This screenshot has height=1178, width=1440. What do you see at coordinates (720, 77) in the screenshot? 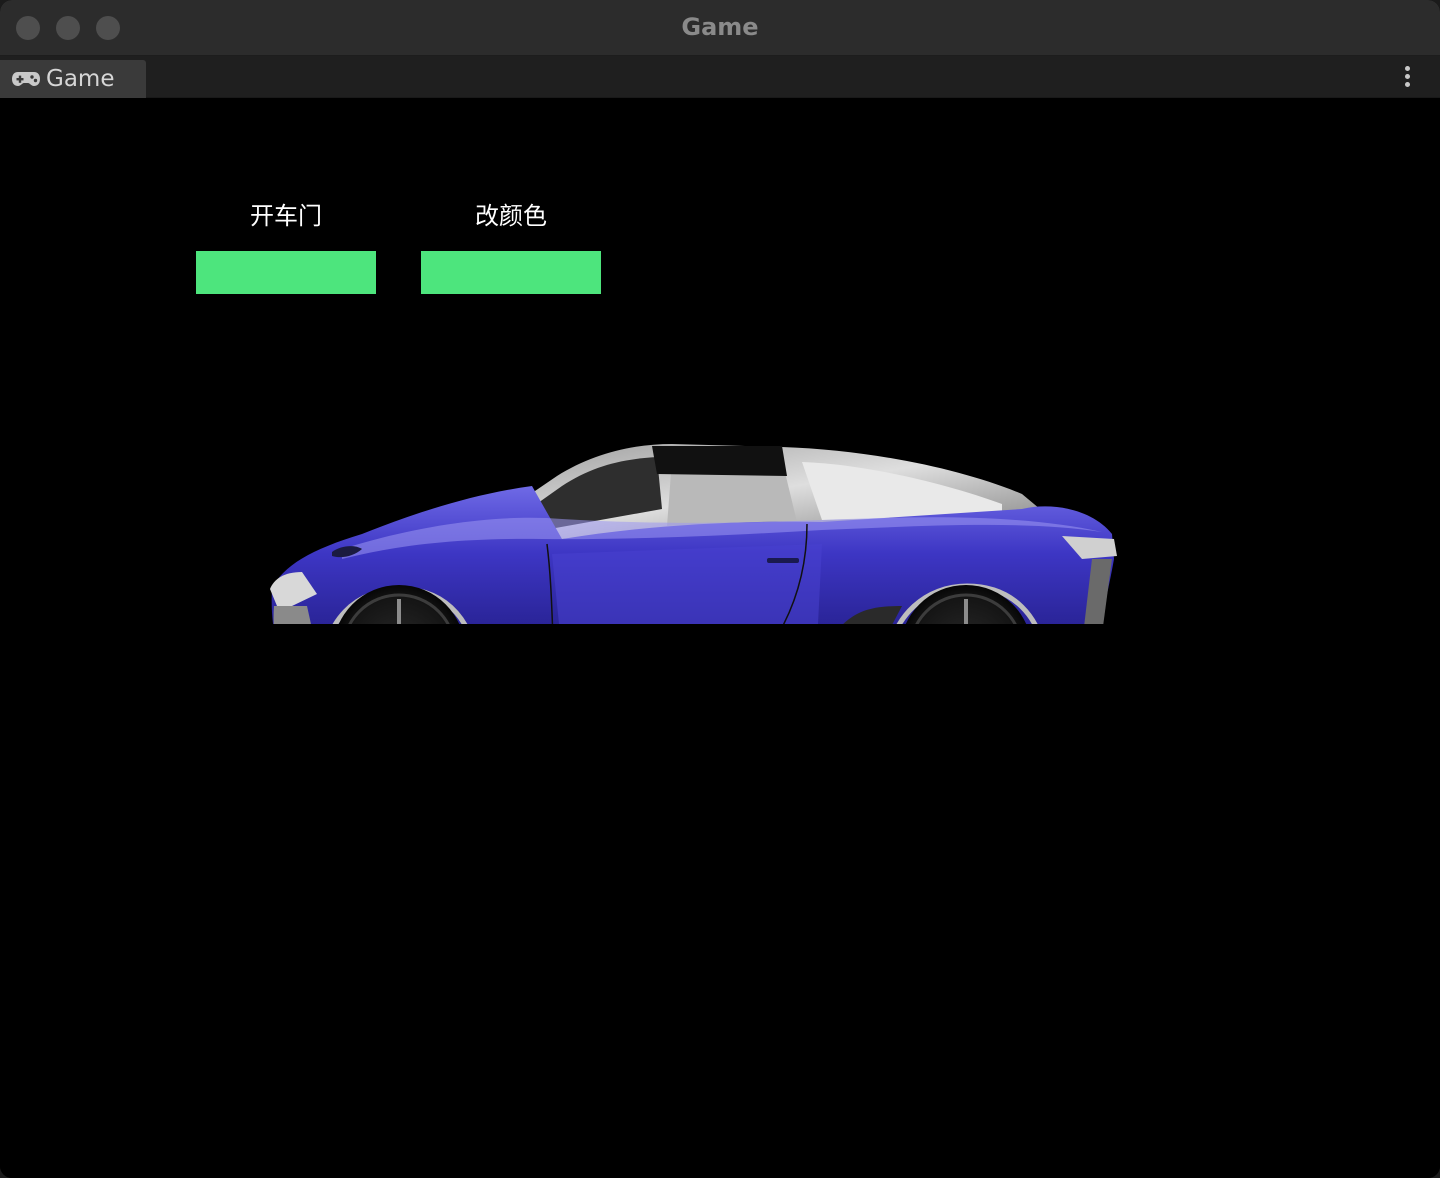
I see `tab-bar: Game` at bounding box center [720, 77].